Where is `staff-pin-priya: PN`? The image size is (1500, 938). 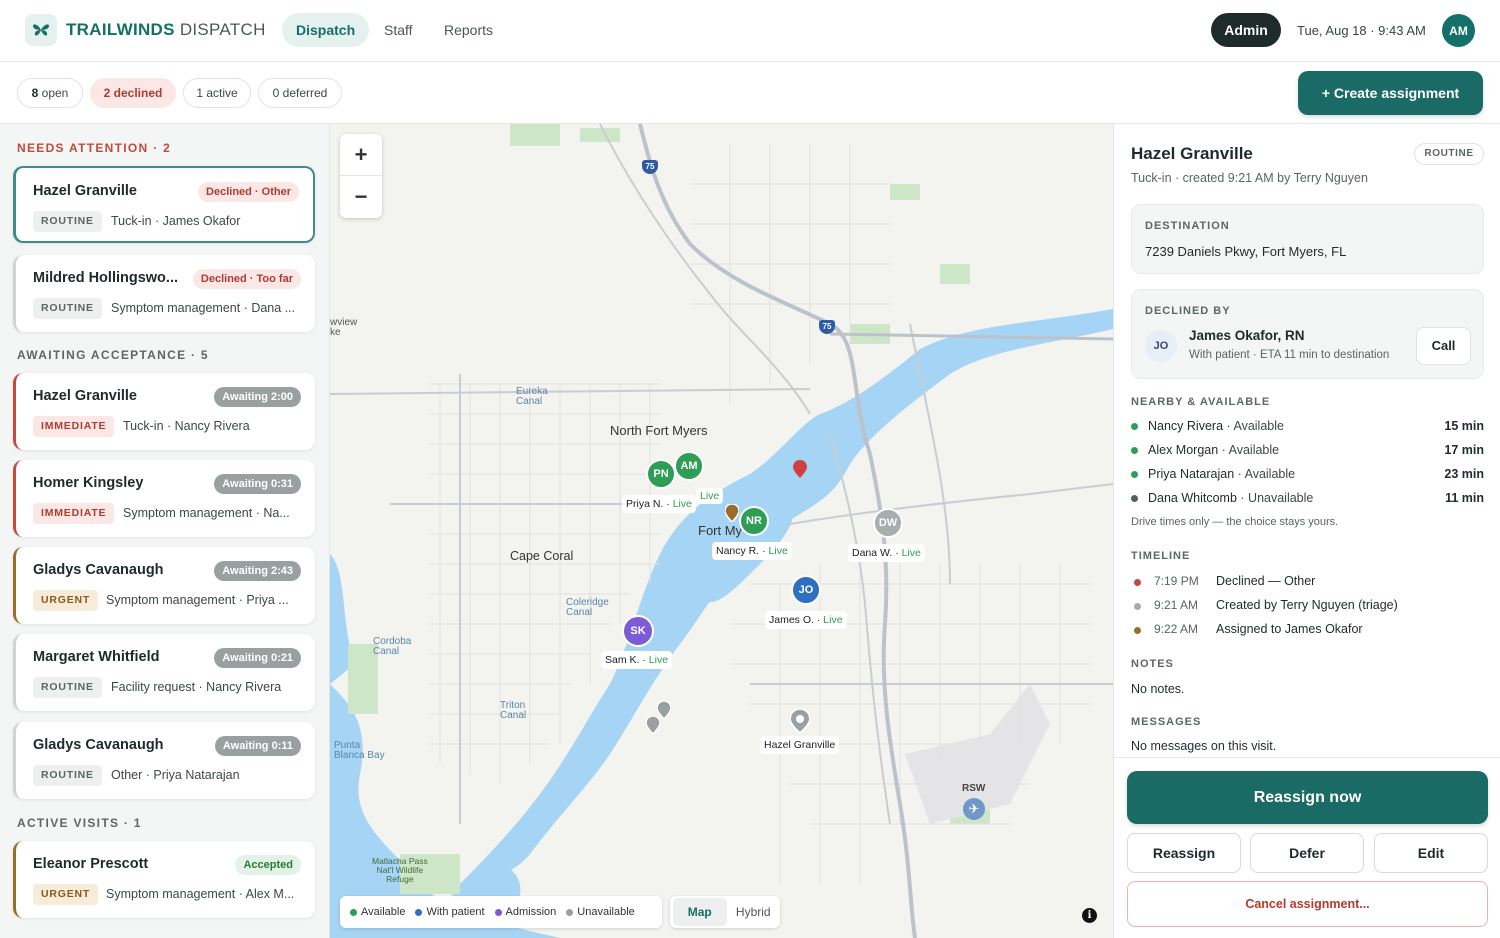 staff-pin-priya: PN is located at coordinates (661, 474).